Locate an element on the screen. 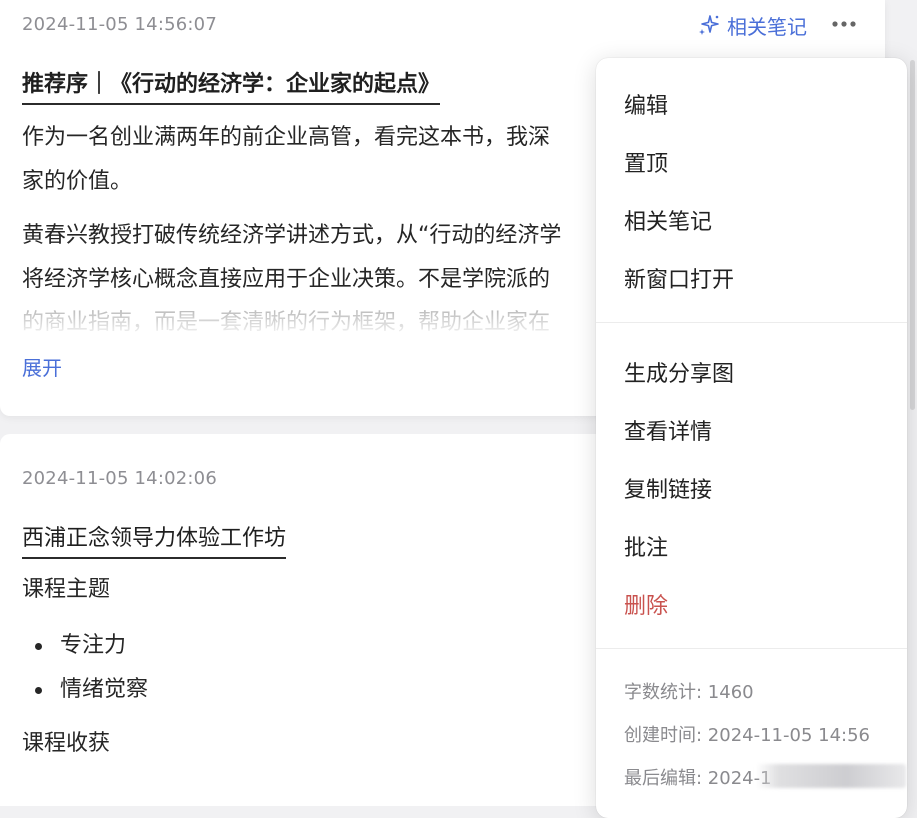  menu-item-annotate: 批注 is located at coordinates (646, 546).